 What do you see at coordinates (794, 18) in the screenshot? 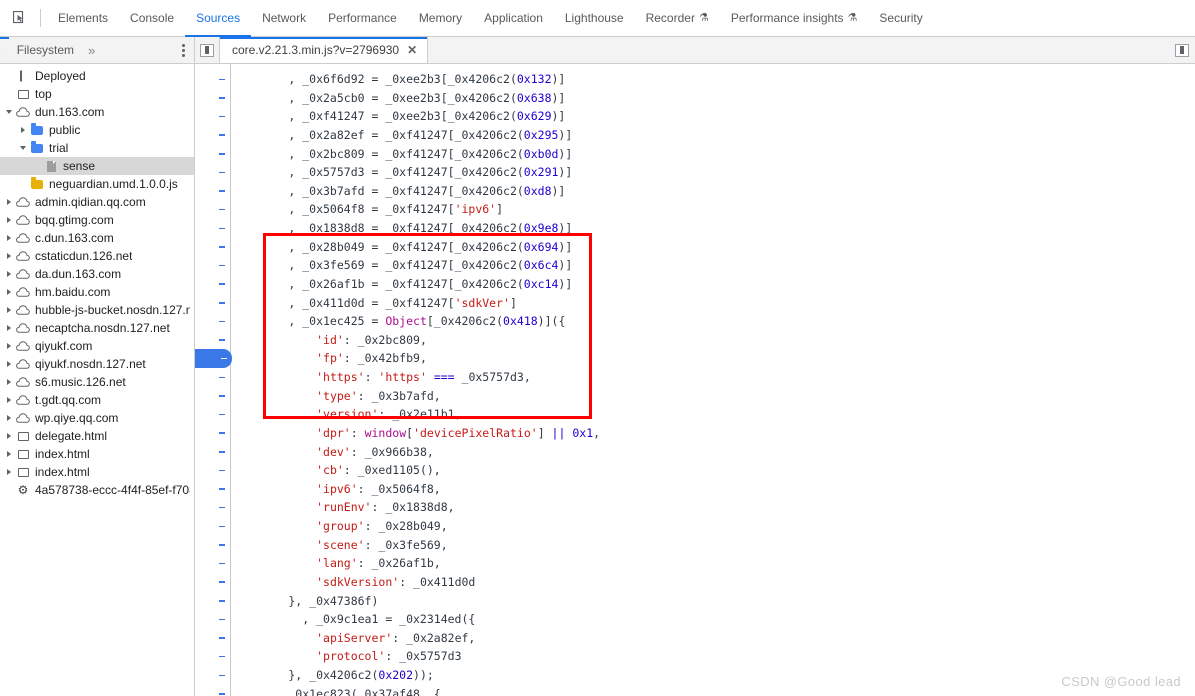
I see `tab-performance-insights: Performance insights ⚗` at bounding box center [794, 18].